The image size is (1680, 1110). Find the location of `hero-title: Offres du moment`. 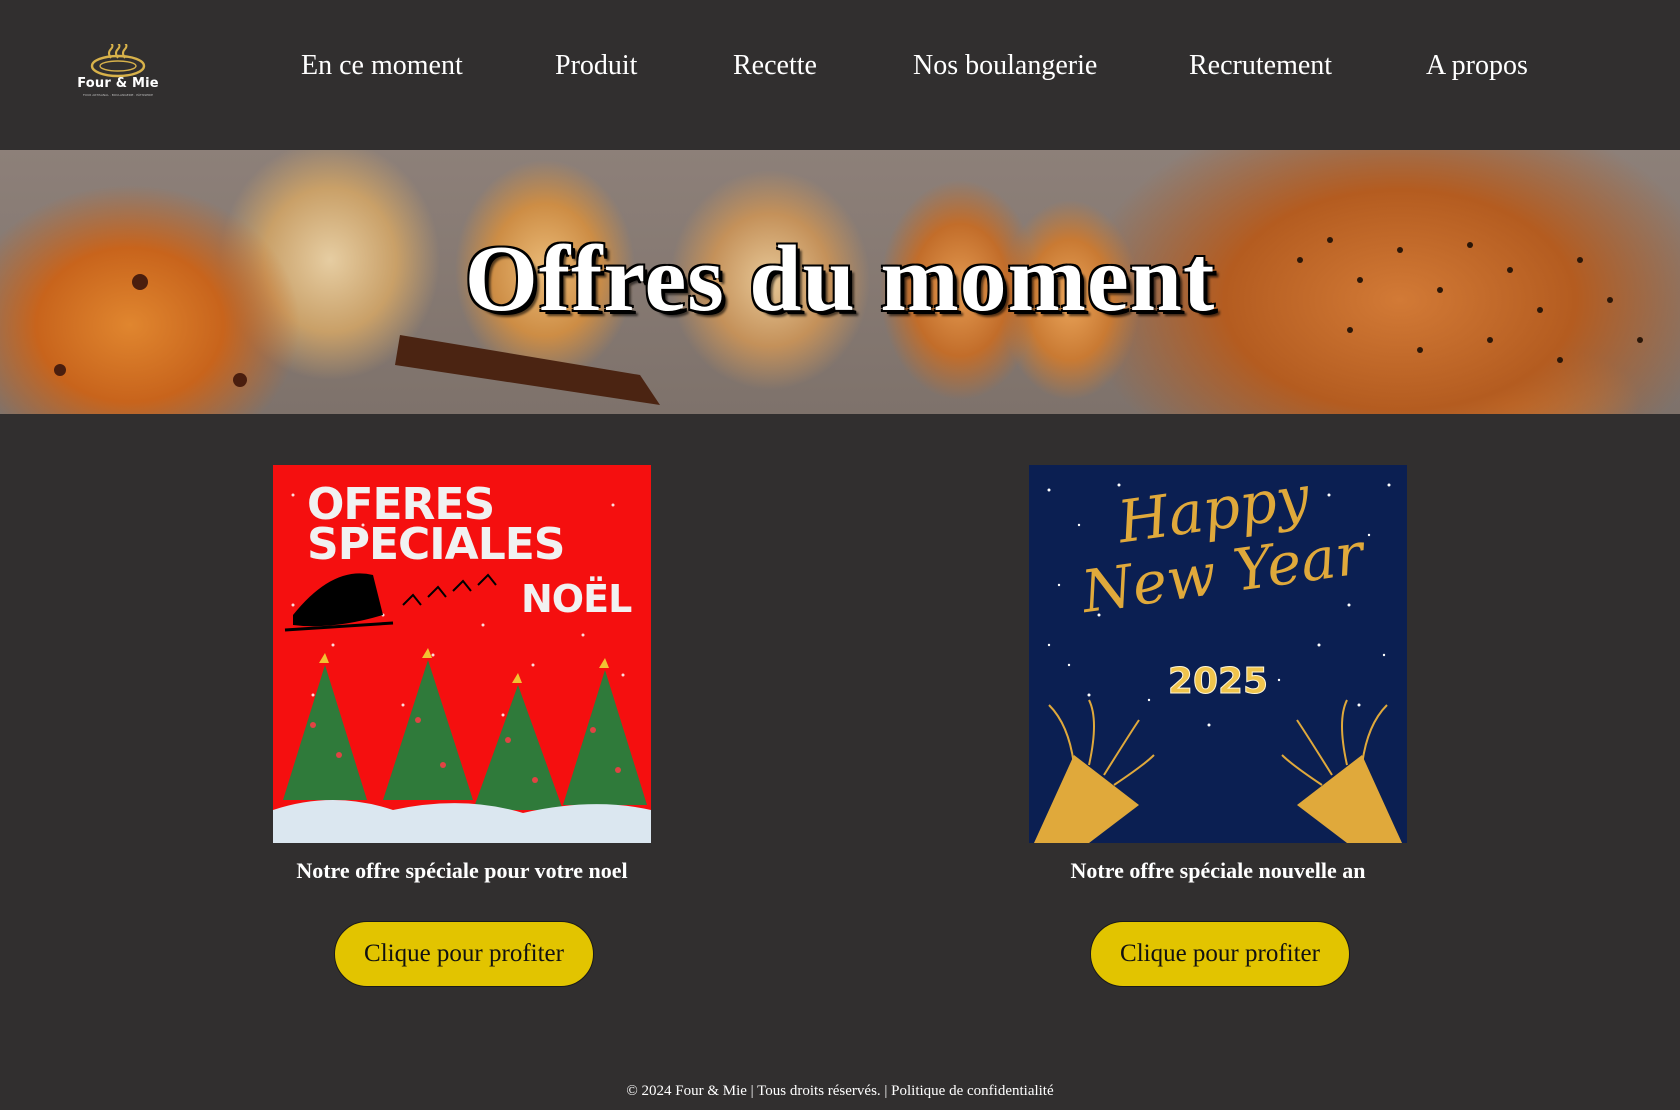

hero-title: Offres du moment is located at coordinates (840, 279).